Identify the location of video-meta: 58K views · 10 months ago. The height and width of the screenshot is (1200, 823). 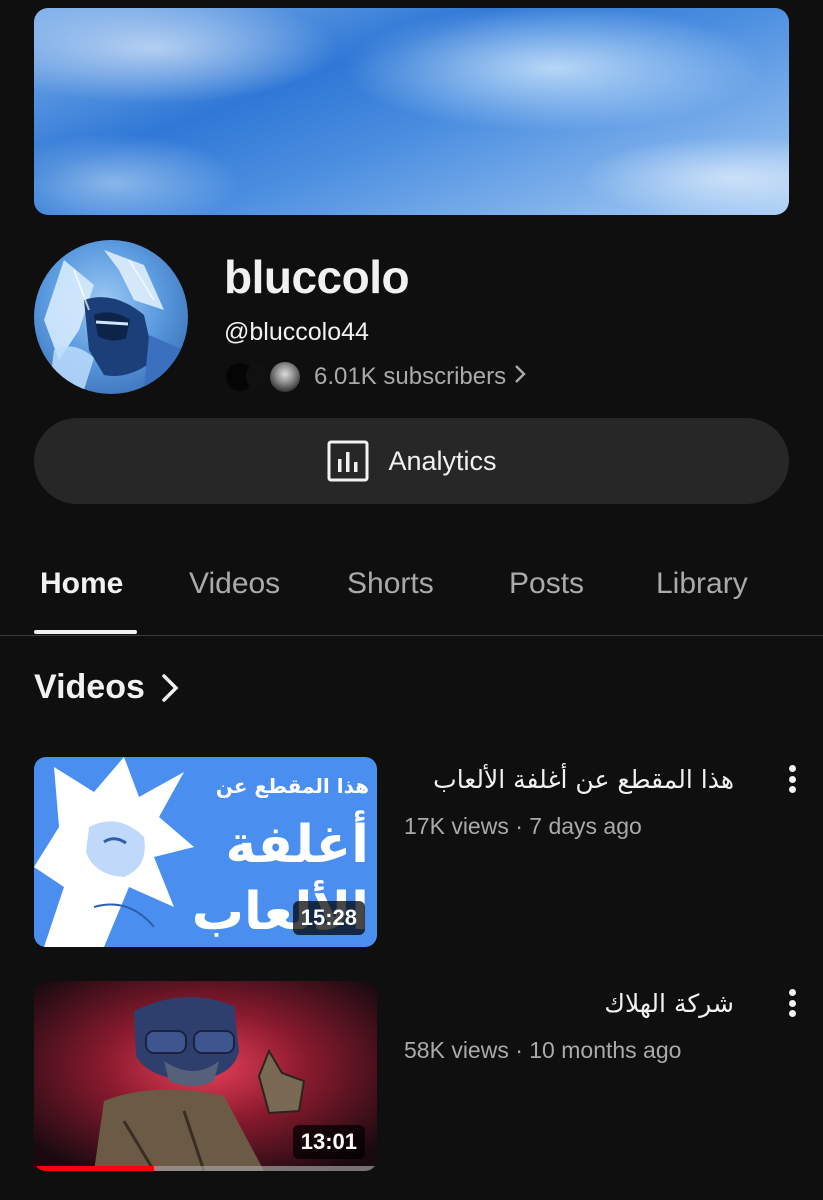
(543, 1050).